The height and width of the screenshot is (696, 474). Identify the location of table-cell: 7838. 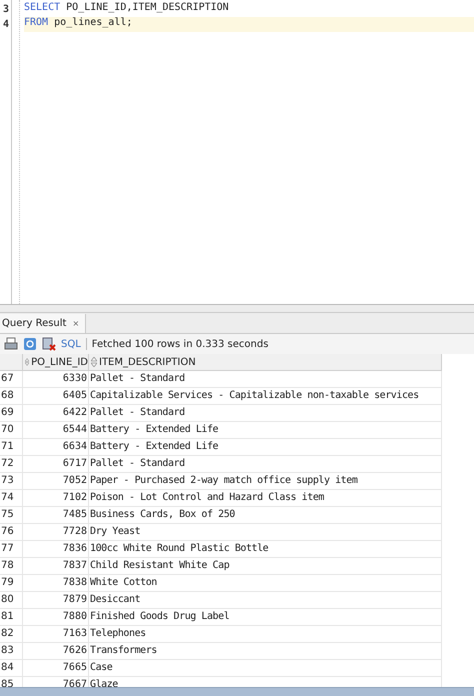
(56, 583).